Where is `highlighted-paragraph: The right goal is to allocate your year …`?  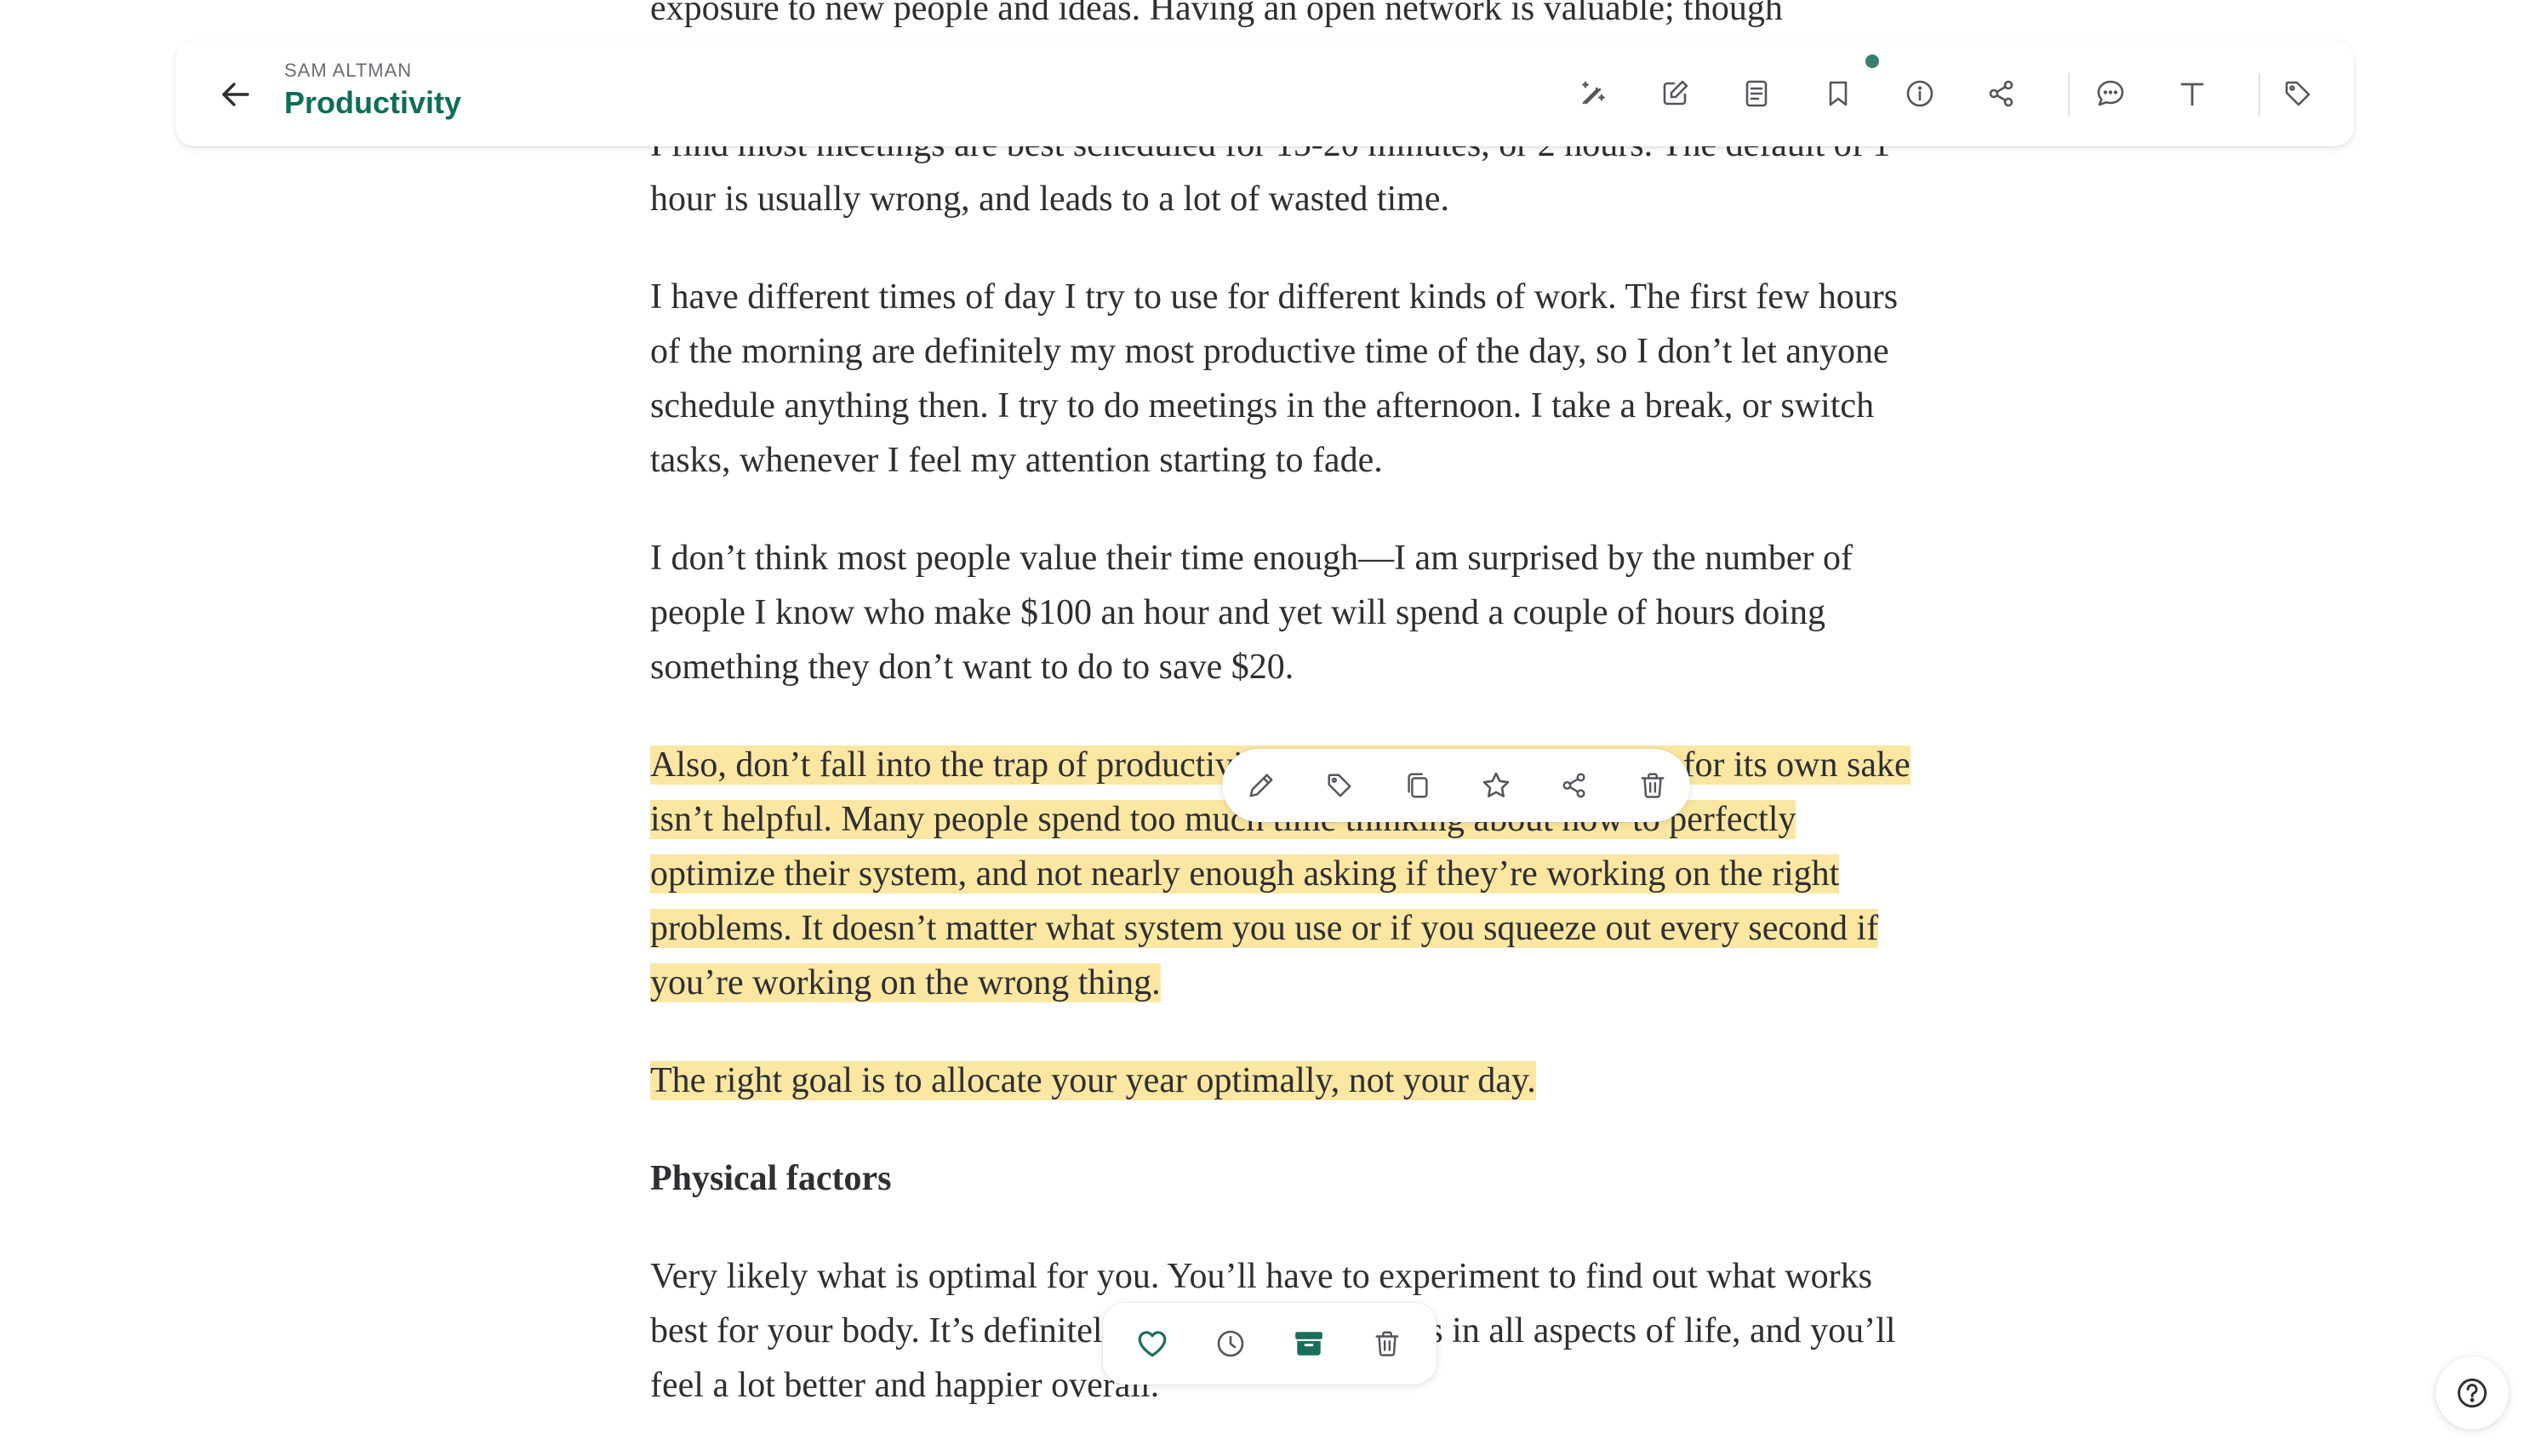
highlighted-paragraph: The right goal is to allocate your year … is located at coordinates (1288, 1080).